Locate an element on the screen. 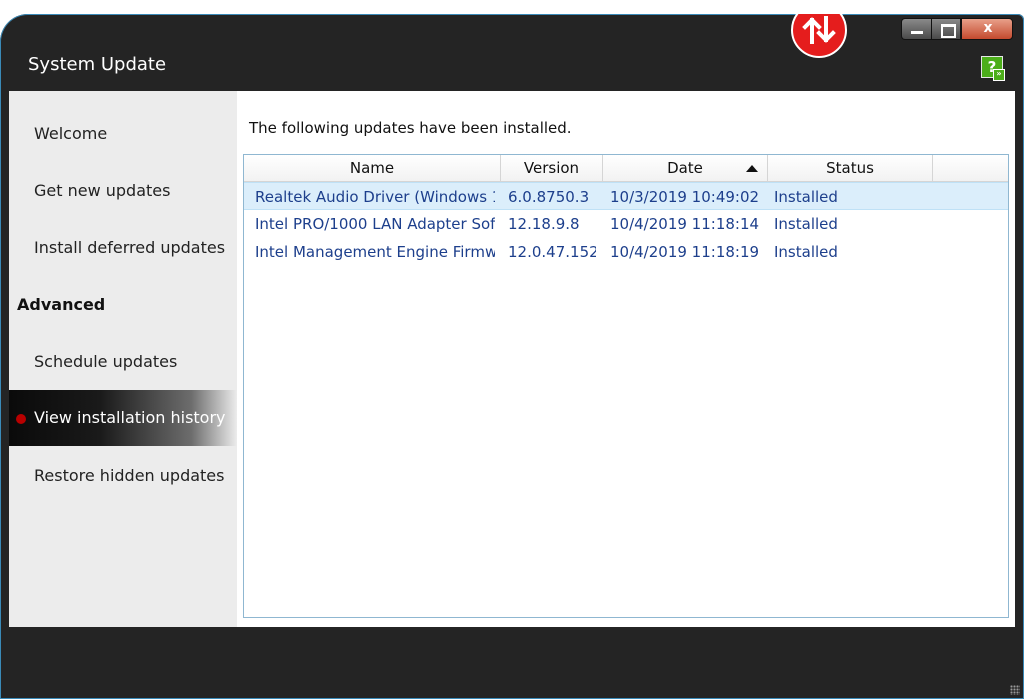 Image resolution: width=1024 pixels, height=699 pixels. sidebar-item-restore-hidden-updates: Restore hidden updates is located at coordinates (123, 476).